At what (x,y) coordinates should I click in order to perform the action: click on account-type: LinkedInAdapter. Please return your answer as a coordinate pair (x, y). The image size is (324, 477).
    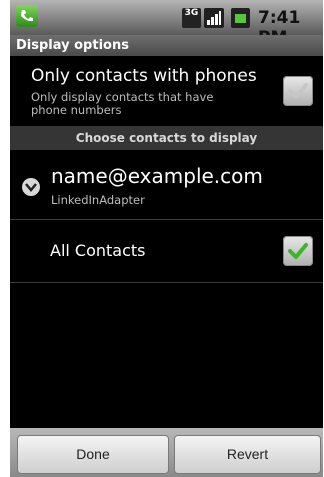
    Looking at the image, I should click on (98, 200).